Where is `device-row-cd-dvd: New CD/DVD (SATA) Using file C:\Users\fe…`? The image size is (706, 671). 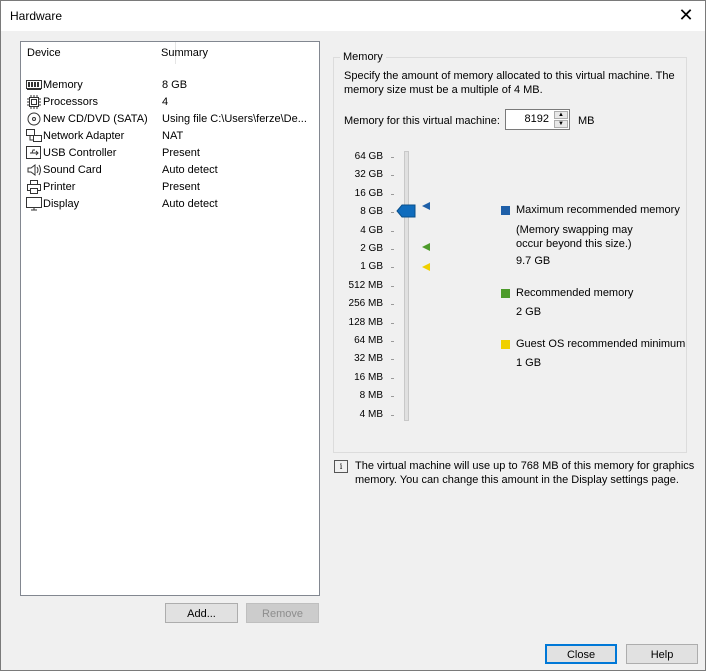
device-row-cd-dvd: New CD/DVD (SATA) Using file C:\Users\fe… is located at coordinates (170, 119).